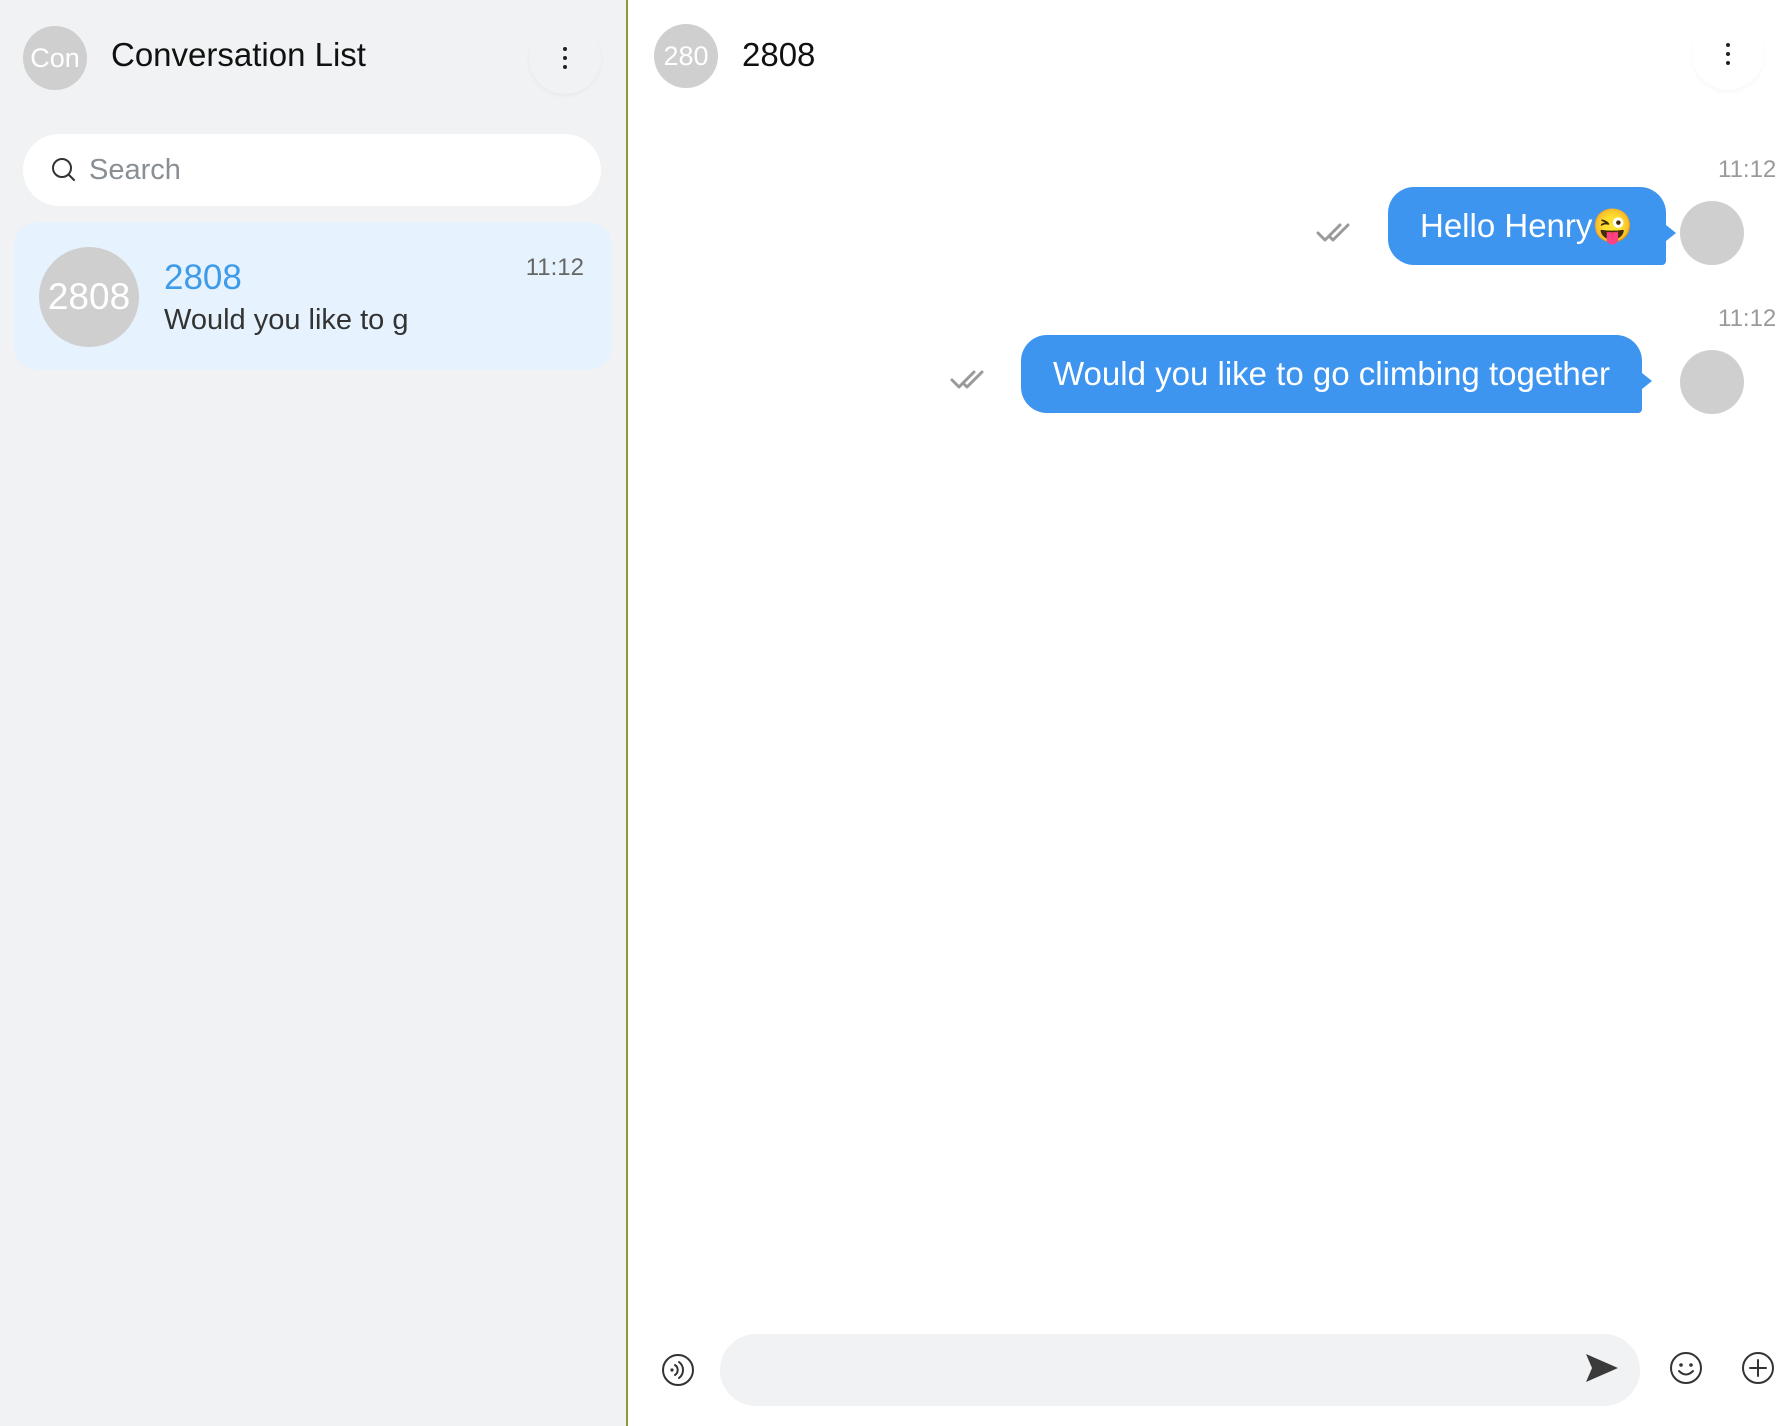  What do you see at coordinates (203, 277) in the screenshot?
I see `conversation-name: 2808` at bounding box center [203, 277].